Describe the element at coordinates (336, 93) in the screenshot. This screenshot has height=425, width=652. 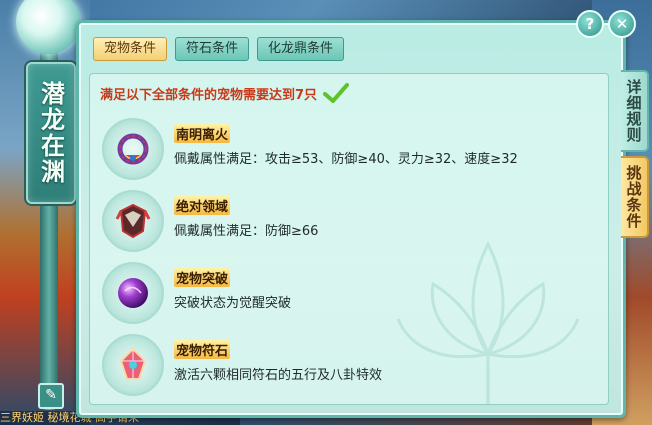
I see `check-icon` at that location.